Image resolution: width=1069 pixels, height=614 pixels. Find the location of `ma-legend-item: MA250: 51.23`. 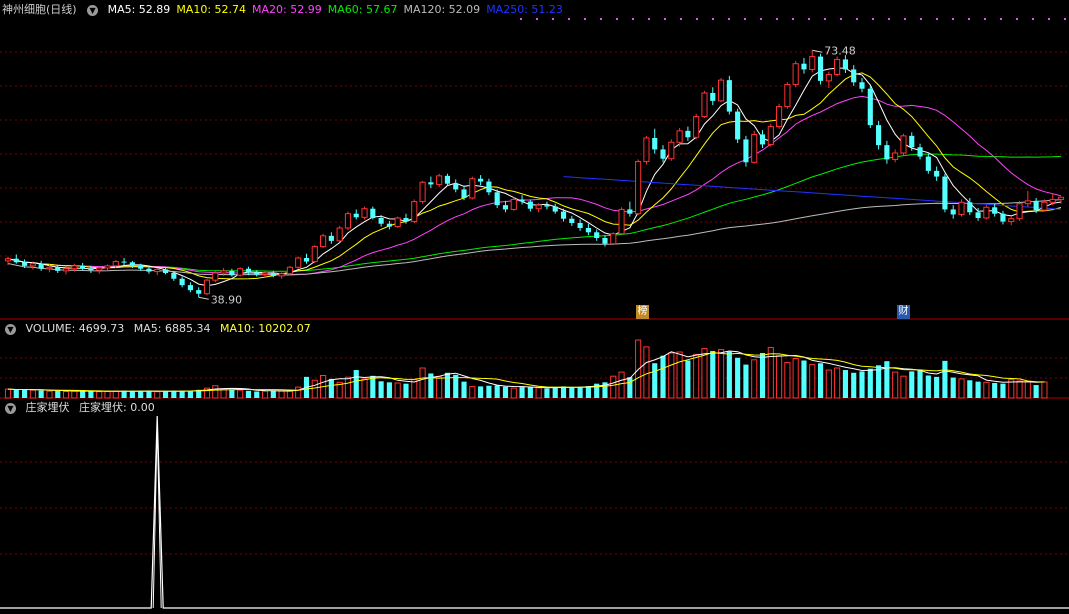

ma-legend-item: MA250: 51.23 is located at coordinates (524, 9).